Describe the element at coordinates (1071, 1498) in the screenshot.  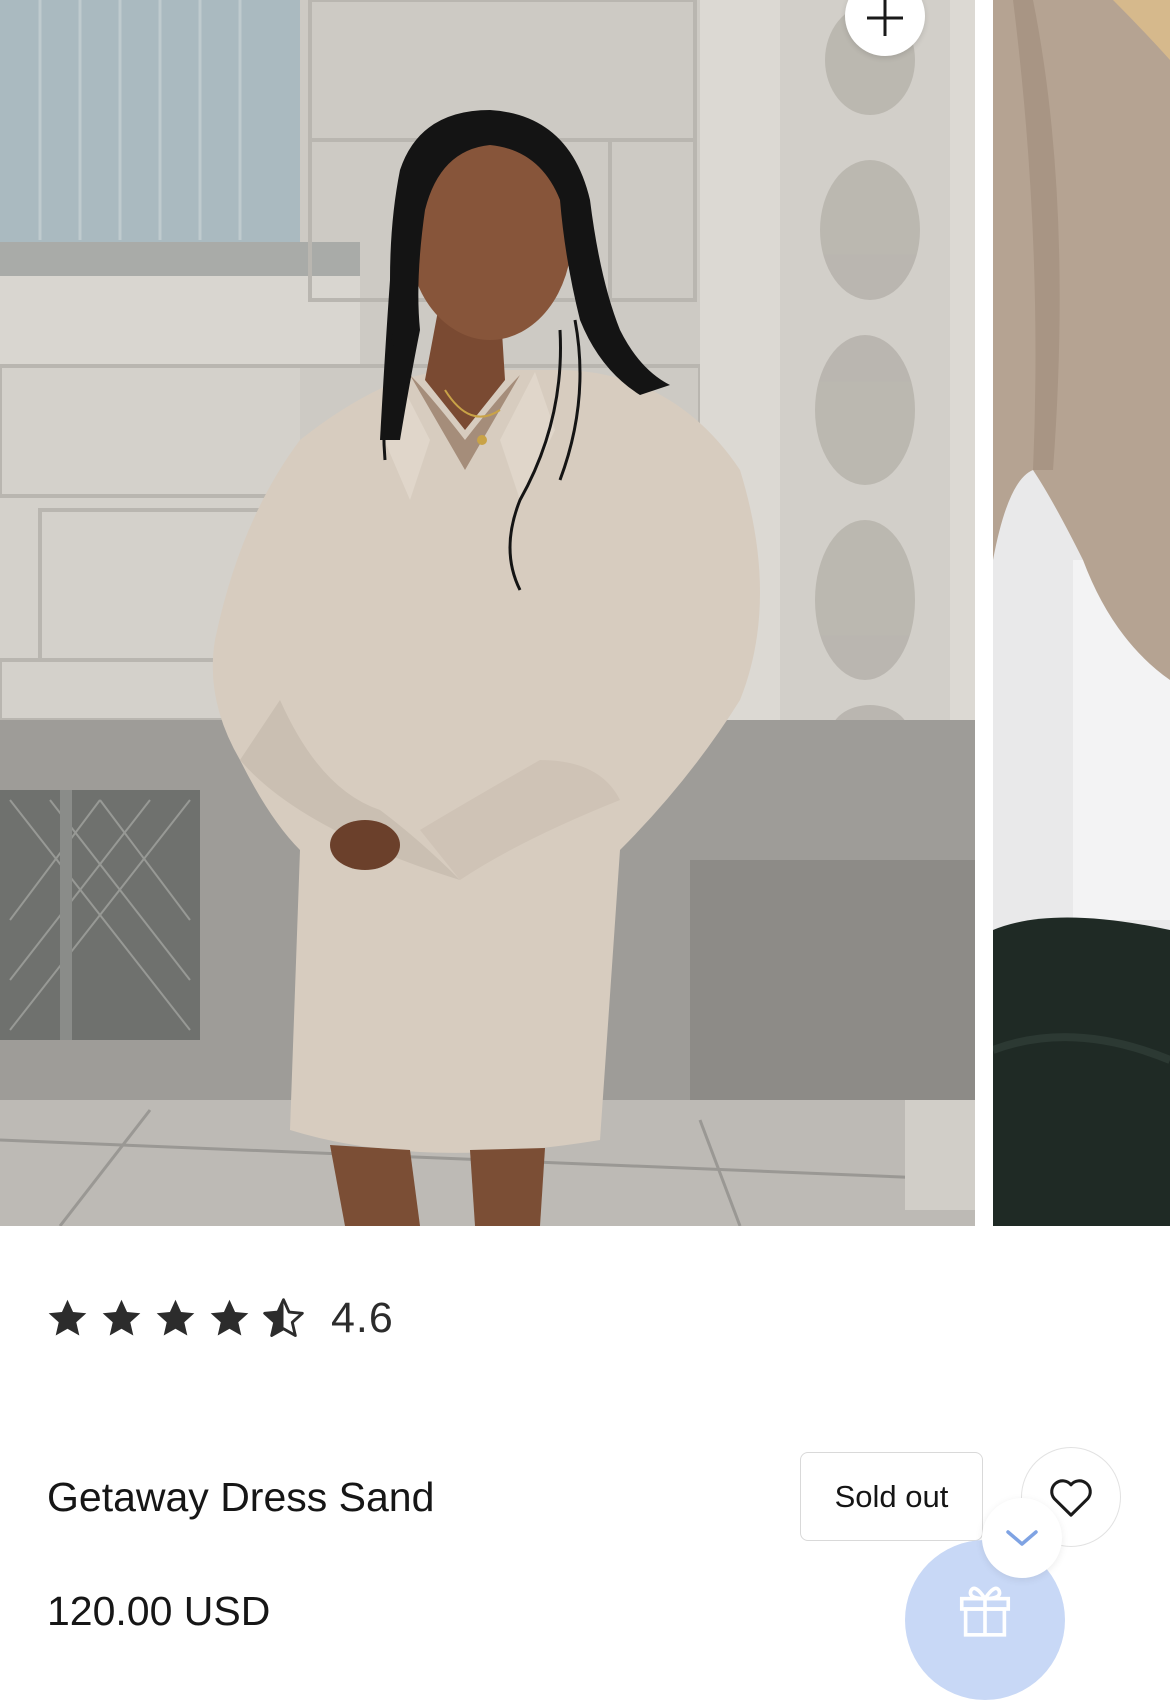
I see `heart-icon` at that location.